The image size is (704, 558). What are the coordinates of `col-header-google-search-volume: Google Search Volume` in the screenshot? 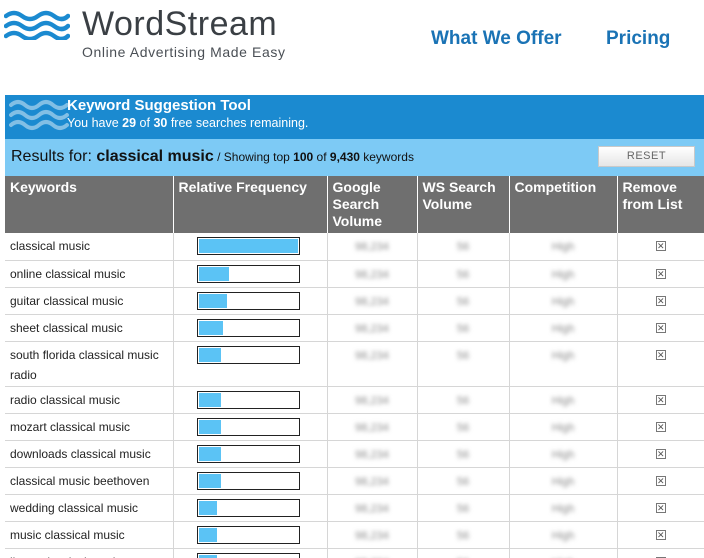 It's located at (372, 204).